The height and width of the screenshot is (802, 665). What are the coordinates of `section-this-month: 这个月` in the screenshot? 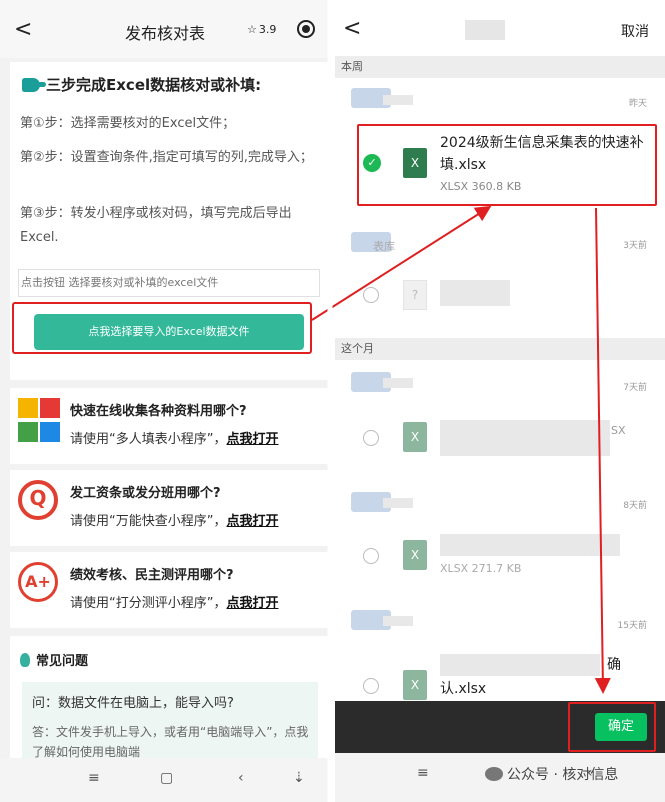 It's located at (500, 349).